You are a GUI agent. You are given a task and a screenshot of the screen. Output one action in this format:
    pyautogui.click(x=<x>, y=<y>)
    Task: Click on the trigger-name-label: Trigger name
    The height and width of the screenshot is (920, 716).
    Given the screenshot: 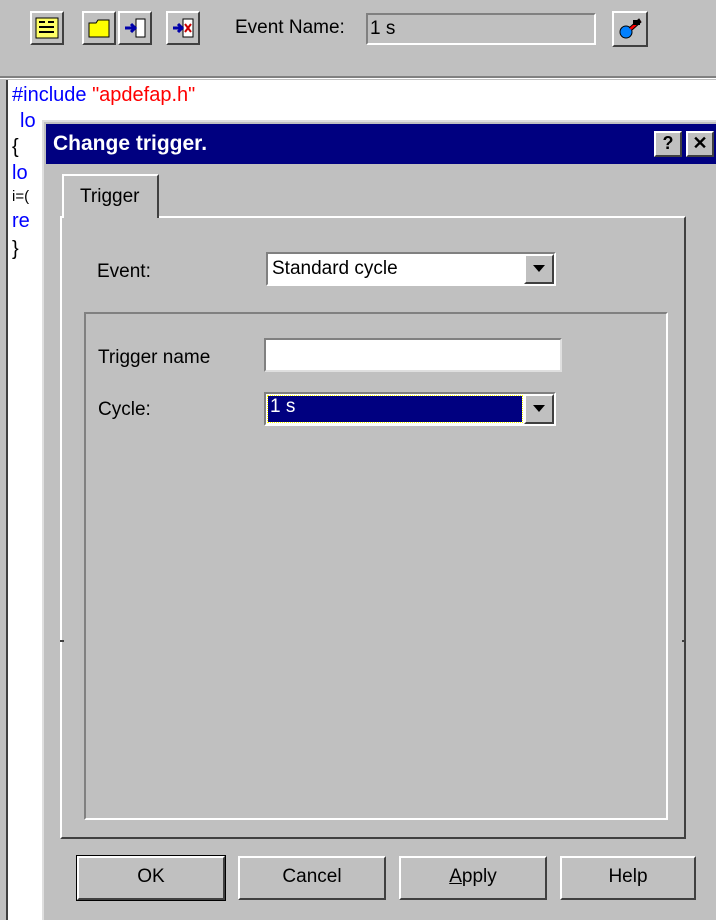 What is the action you would take?
    pyautogui.click(x=154, y=357)
    